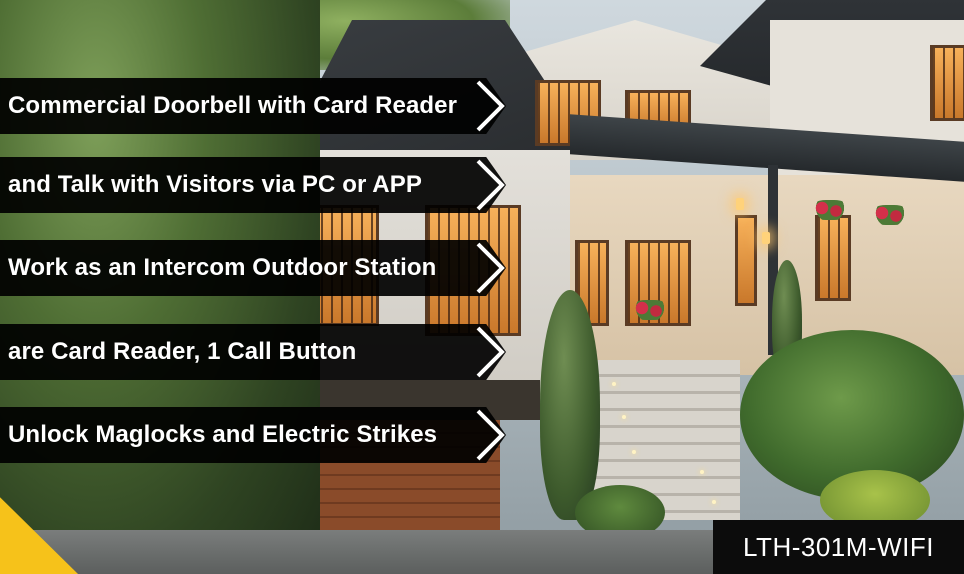  Describe the element at coordinates (235, 185) in the screenshot. I see `feature-text: and Talk with Visitors via PC or APP` at that location.